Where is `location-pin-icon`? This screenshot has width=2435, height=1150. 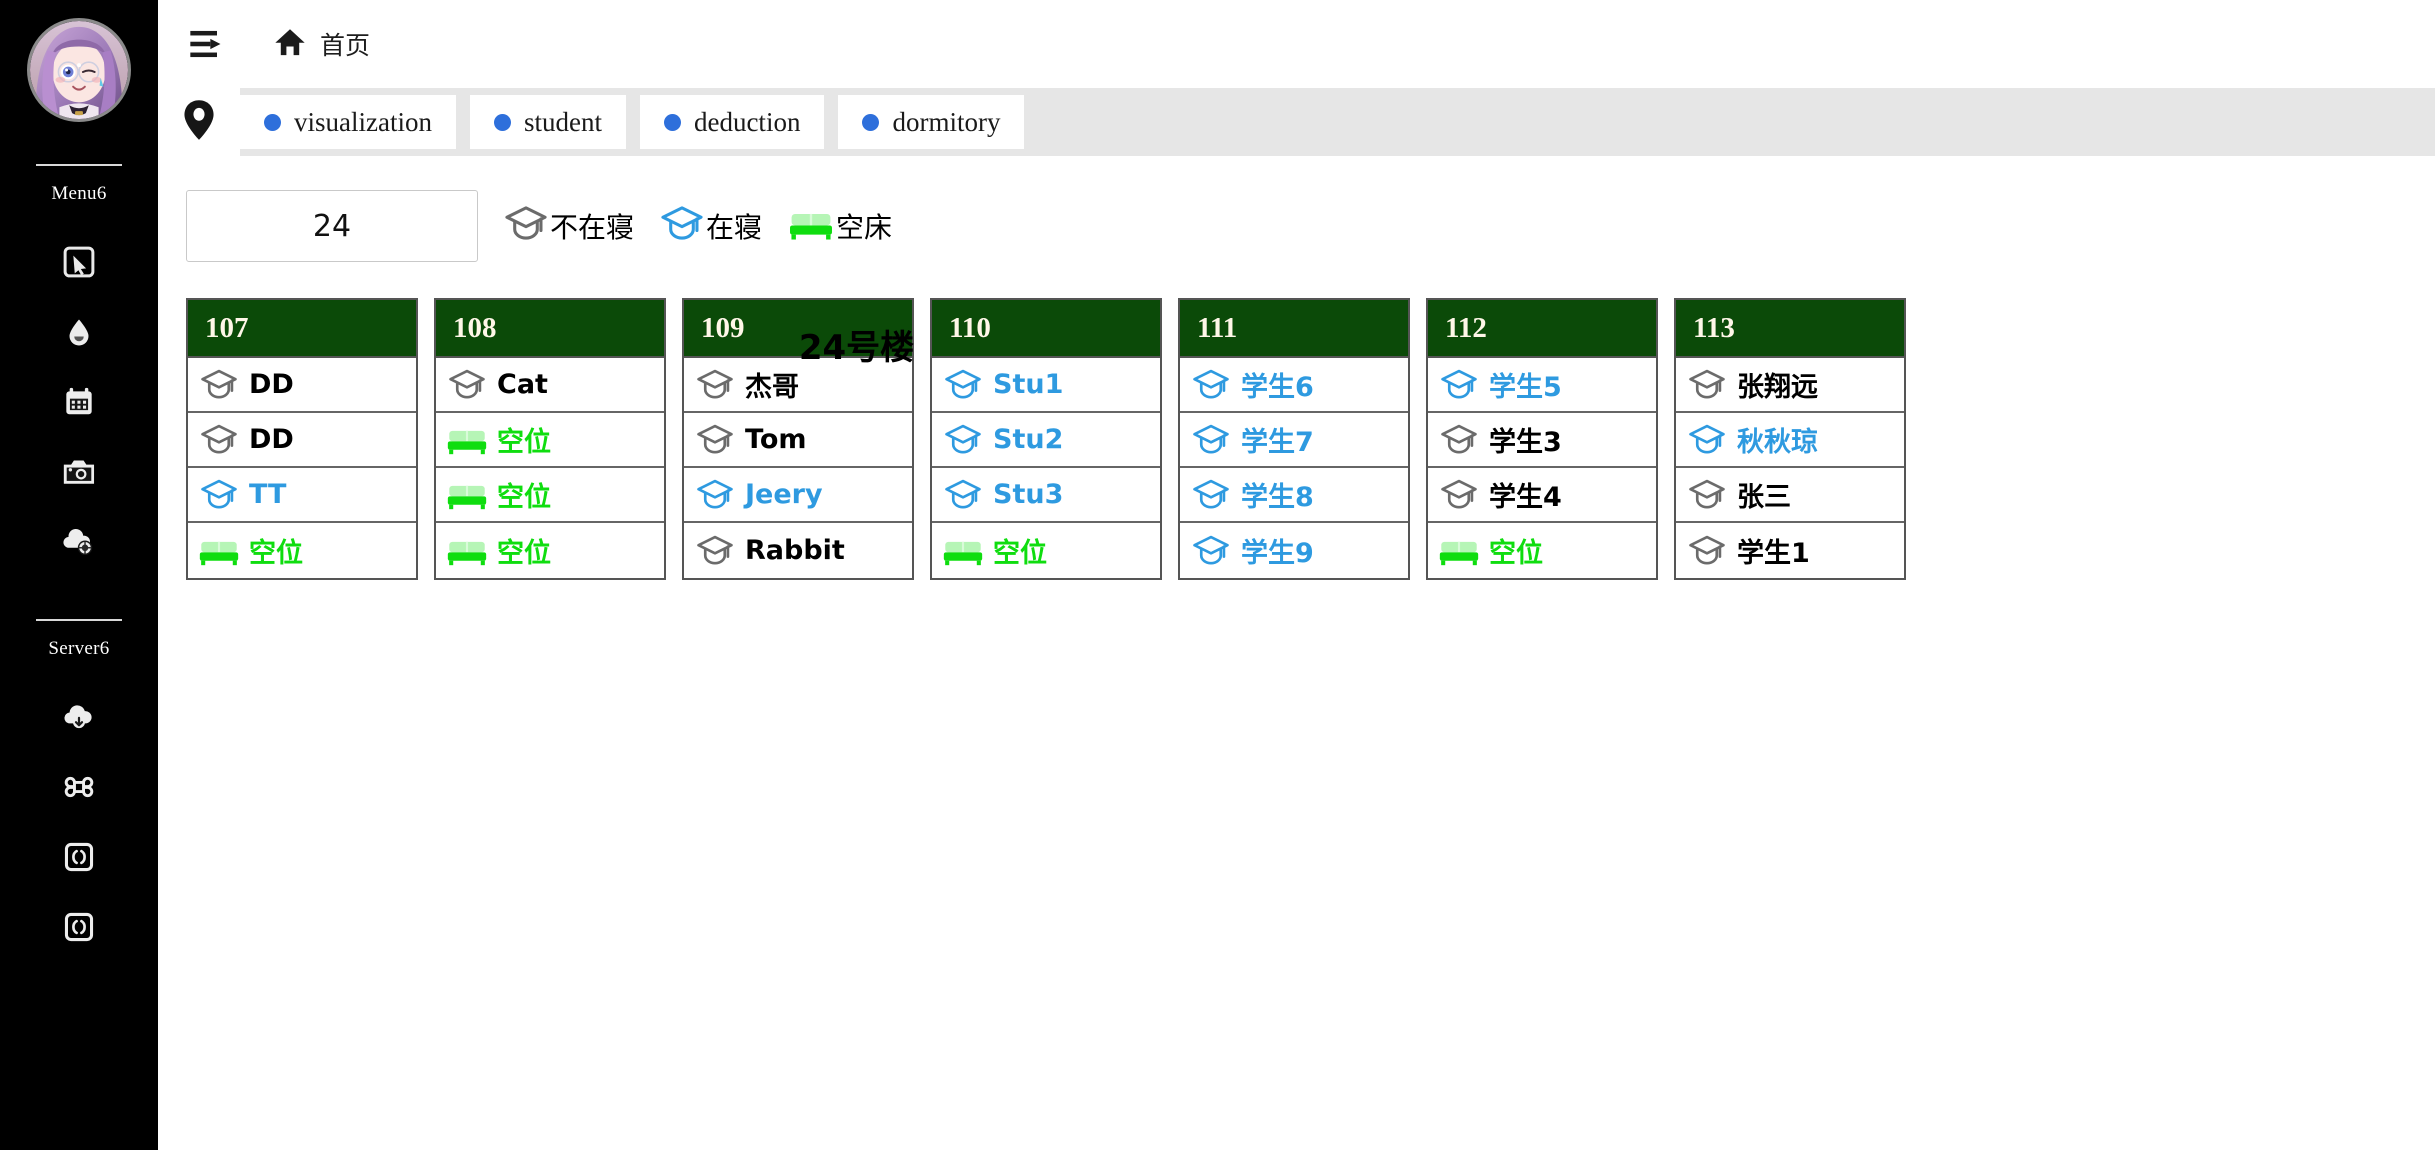 location-pin-icon is located at coordinates (199, 122).